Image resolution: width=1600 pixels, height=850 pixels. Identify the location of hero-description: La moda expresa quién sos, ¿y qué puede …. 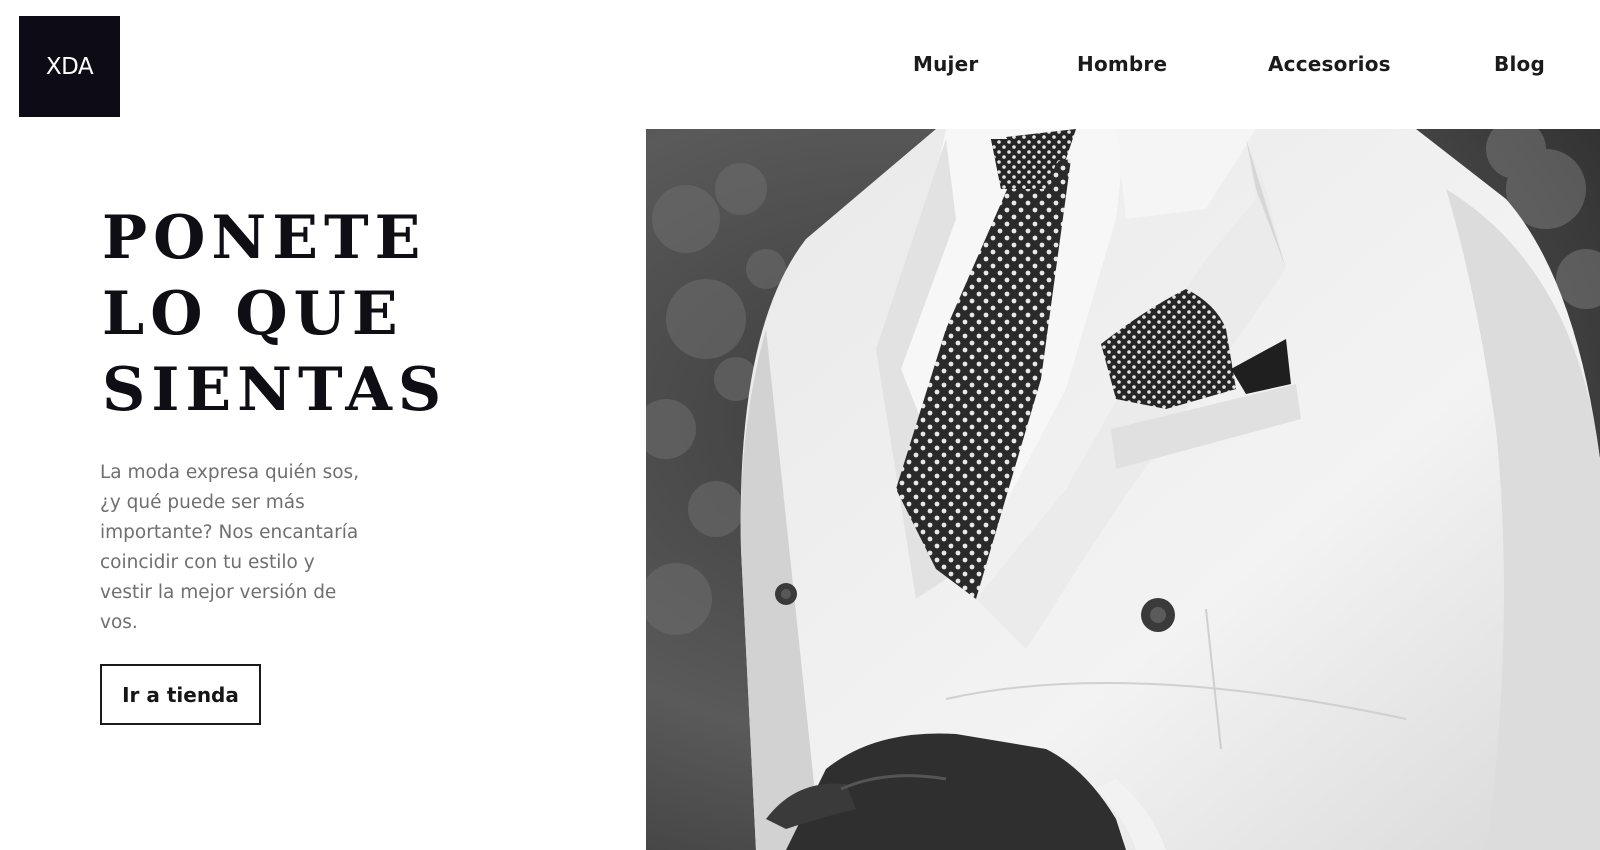
(230, 547).